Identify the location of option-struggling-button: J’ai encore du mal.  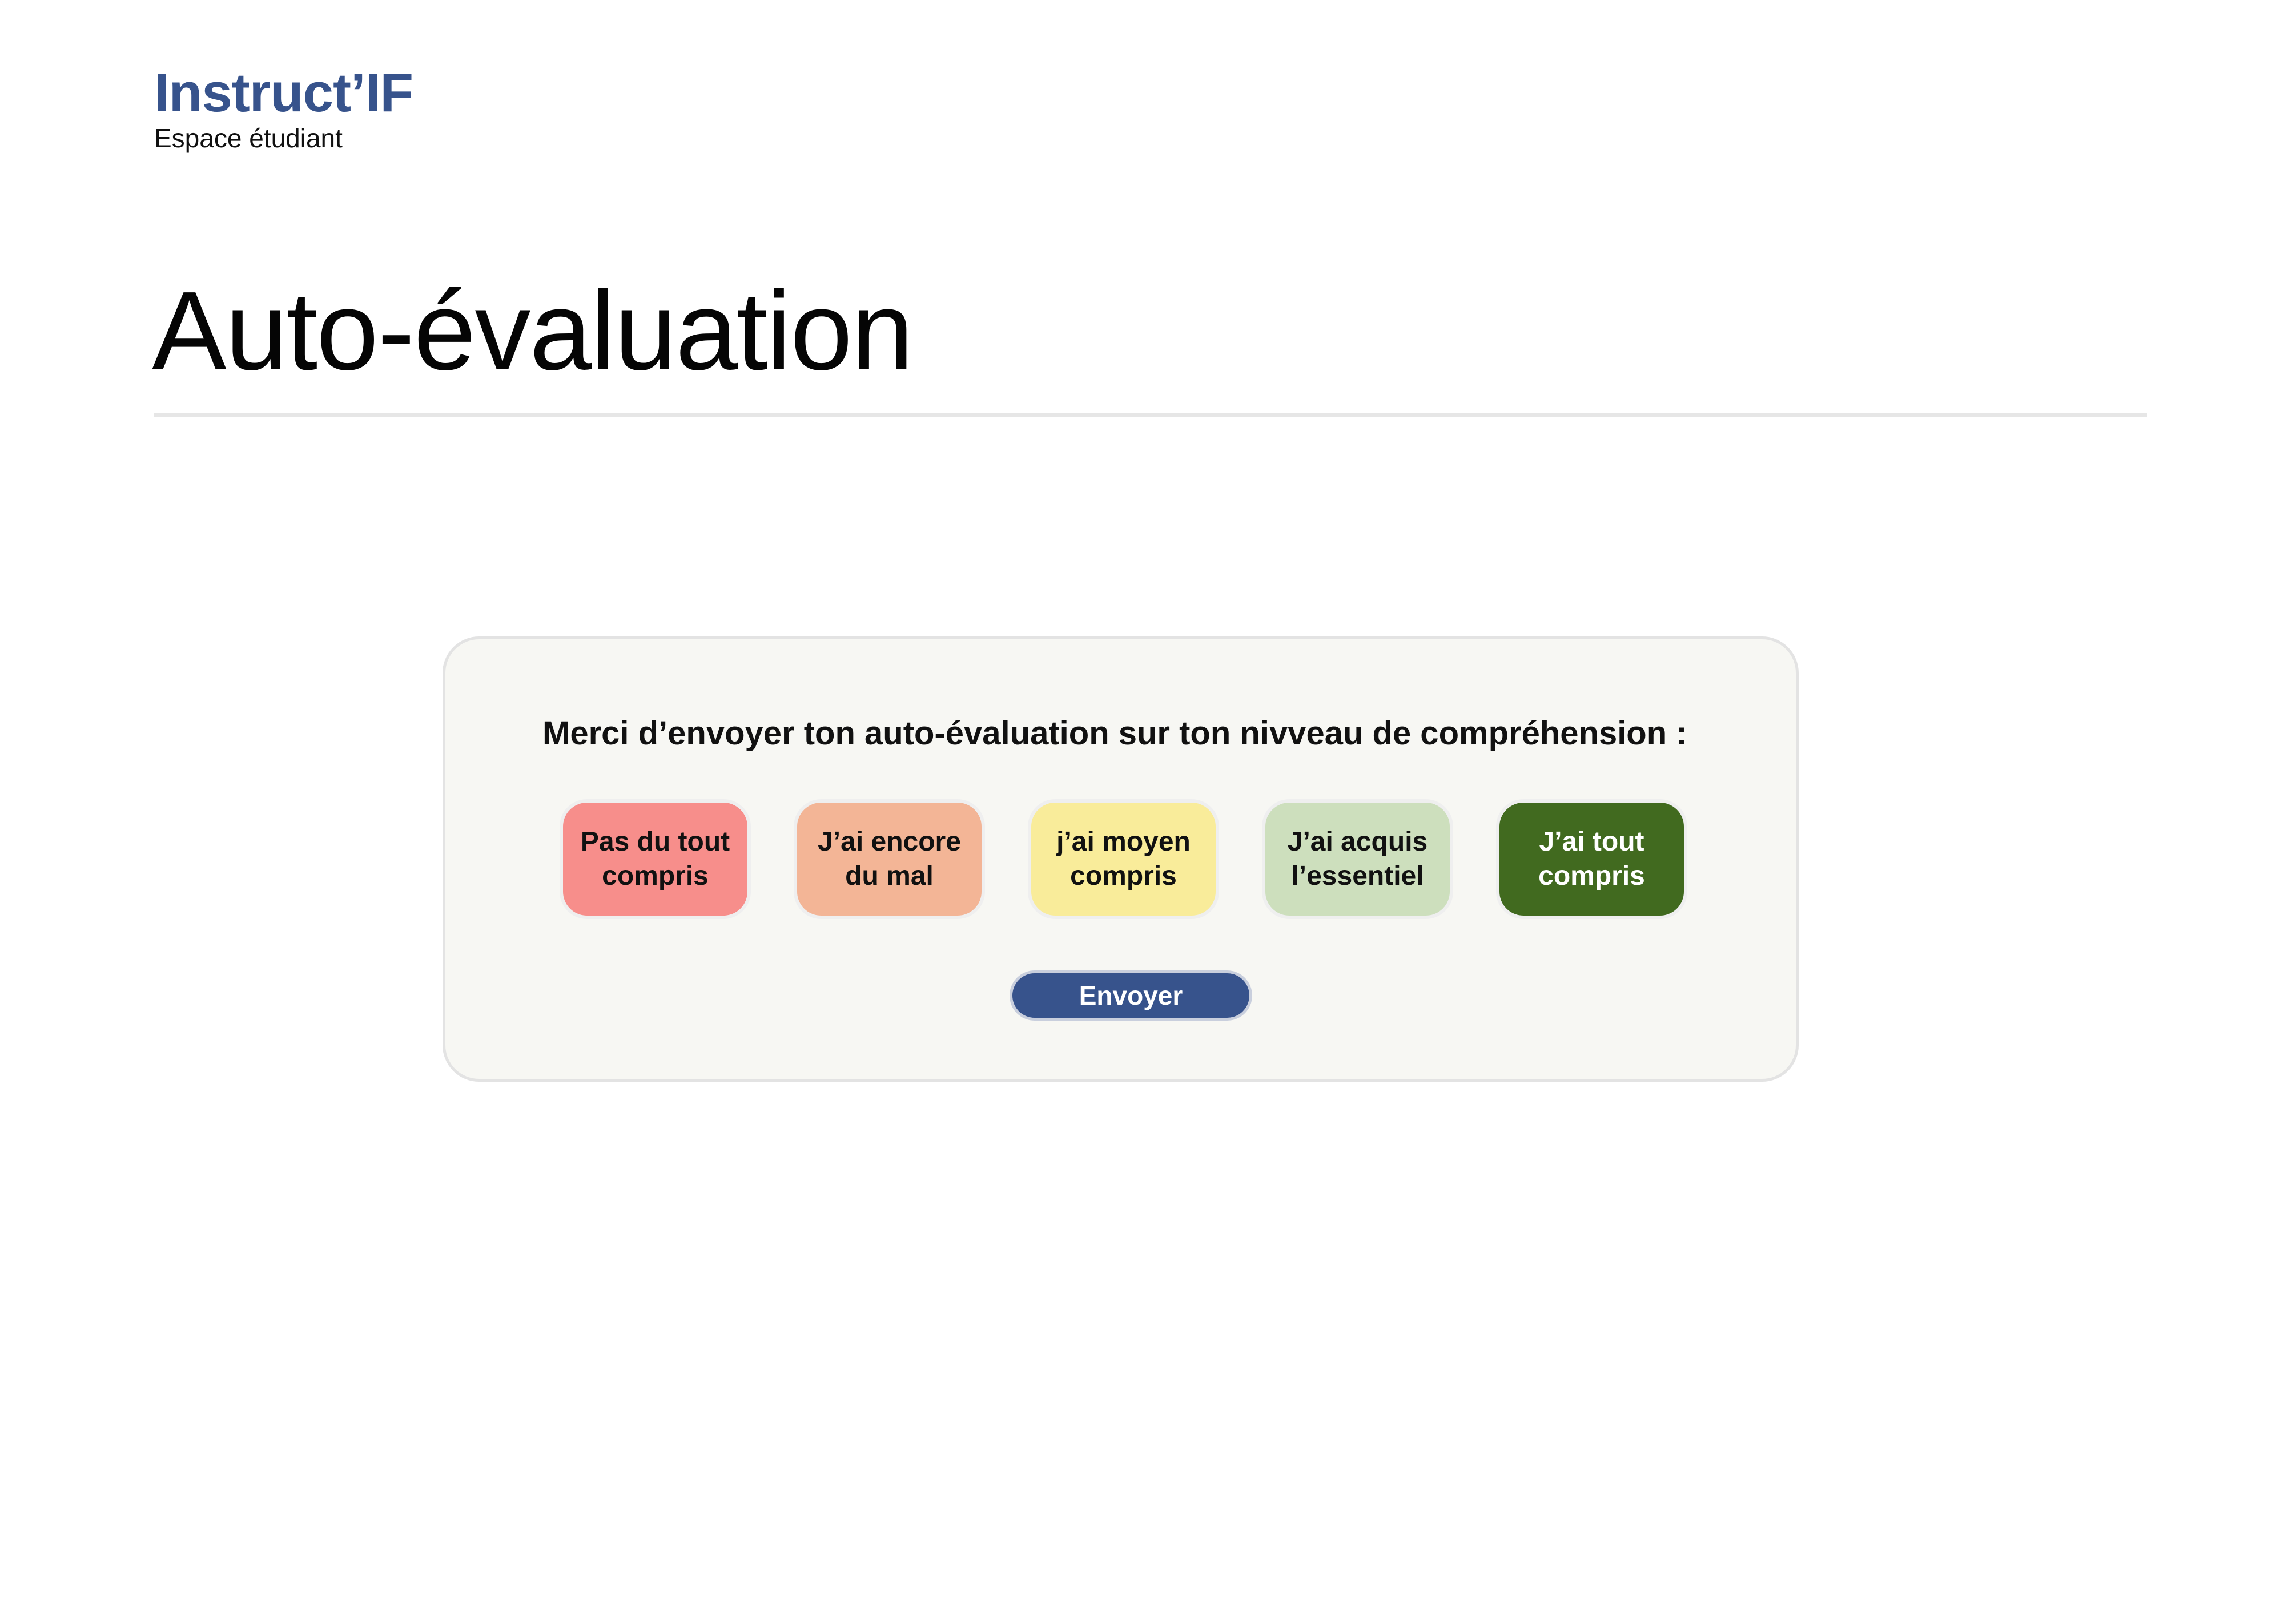
(889, 859).